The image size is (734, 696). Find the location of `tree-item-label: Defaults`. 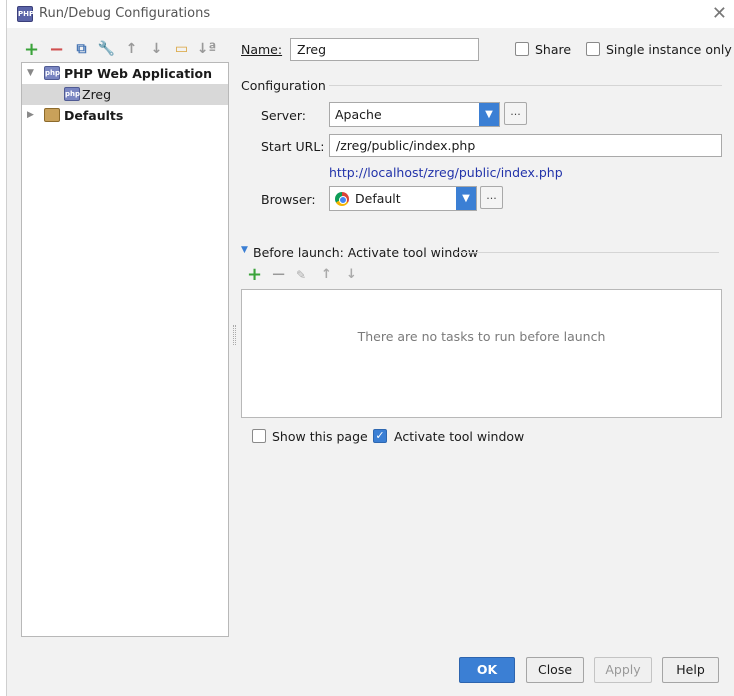

tree-item-label: Defaults is located at coordinates (94, 115).